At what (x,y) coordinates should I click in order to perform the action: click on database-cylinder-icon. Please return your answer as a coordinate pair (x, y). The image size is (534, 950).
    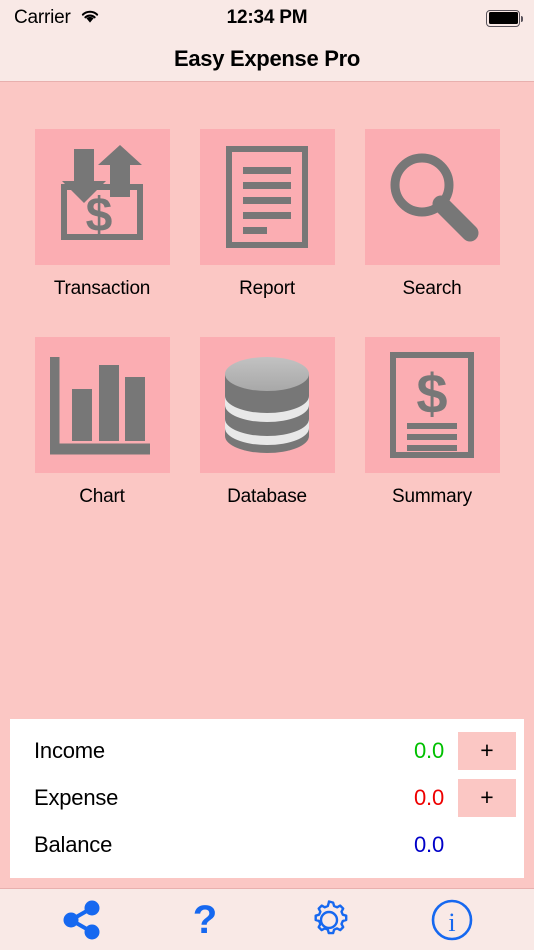
    Looking at the image, I should click on (267, 405).